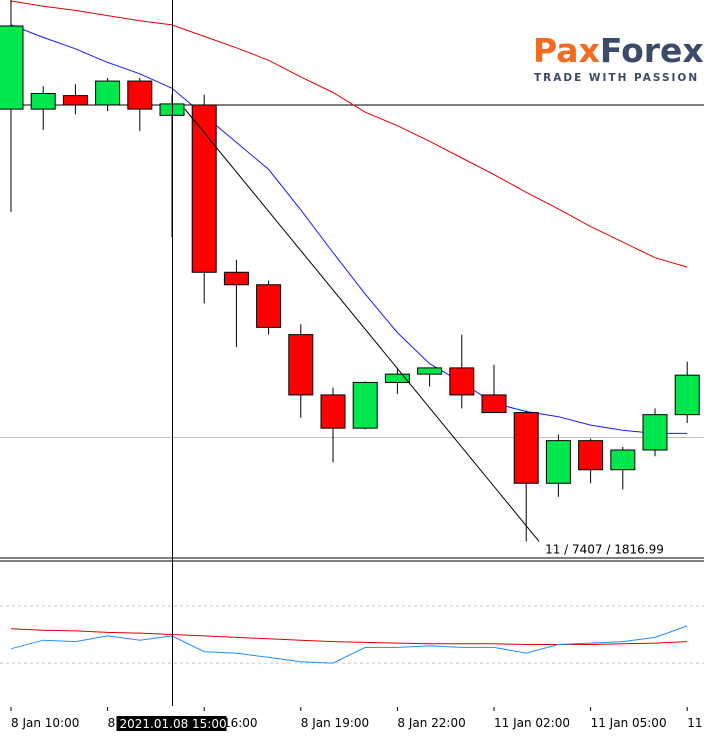  Describe the element at coordinates (604, 549) in the screenshot. I see `trendline-label: 11 / 7407 / 1816.99` at that location.